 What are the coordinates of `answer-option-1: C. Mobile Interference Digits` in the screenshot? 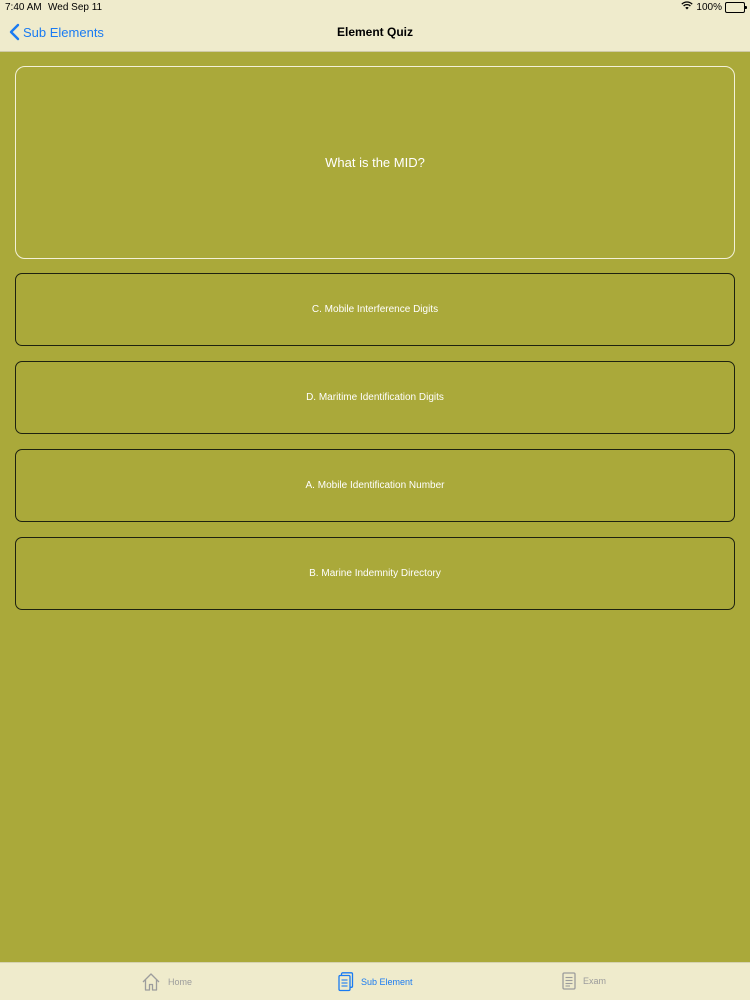 It's located at (375, 309).